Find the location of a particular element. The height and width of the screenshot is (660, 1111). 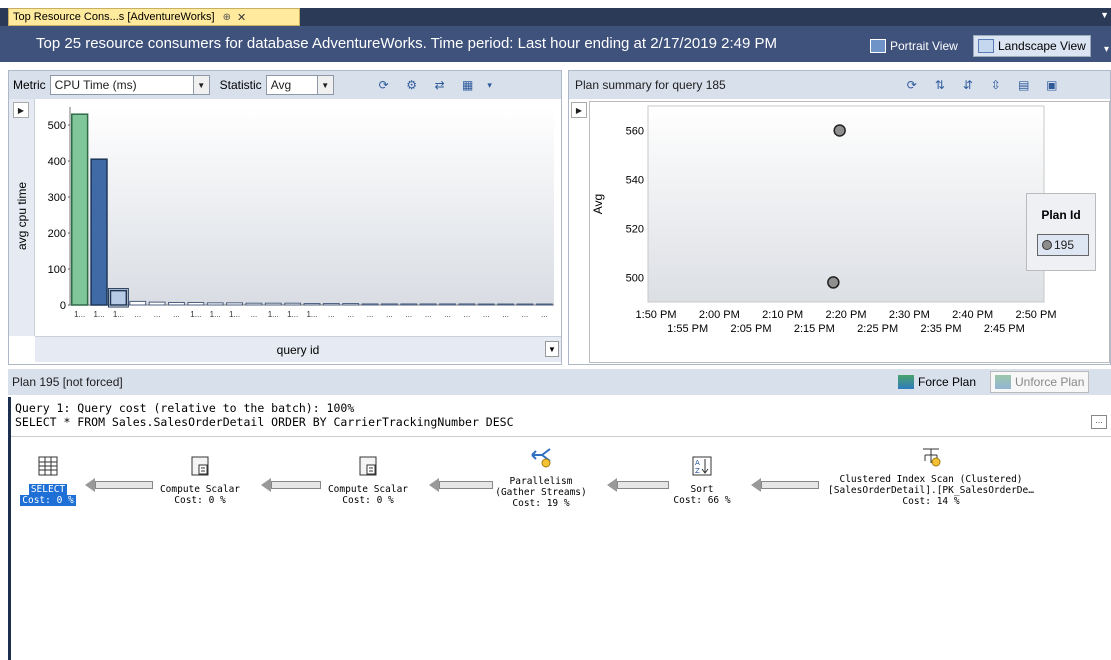

x-tick-label: 1:55 PM is located at coordinates (687, 329).